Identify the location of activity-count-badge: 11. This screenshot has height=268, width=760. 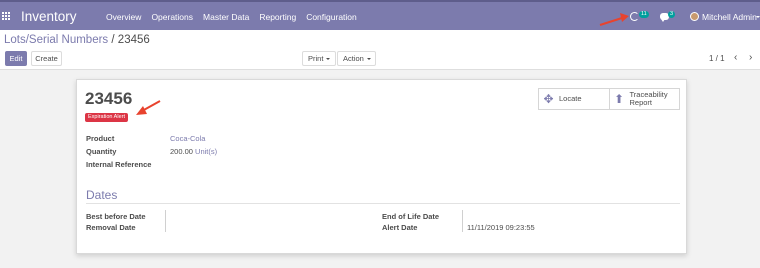
(644, 14).